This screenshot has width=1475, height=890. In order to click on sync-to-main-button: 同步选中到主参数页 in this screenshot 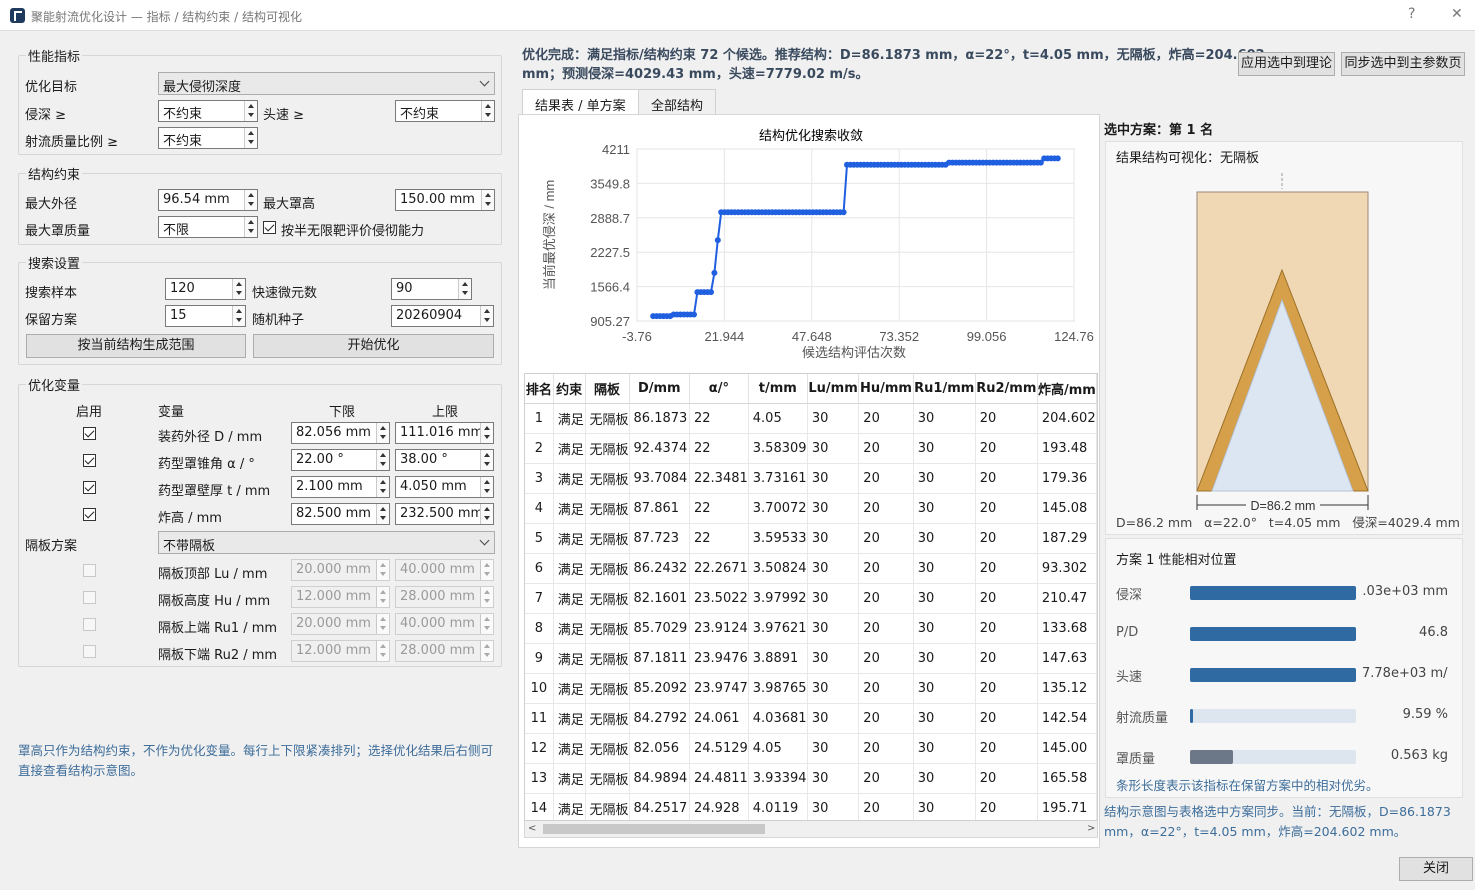, I will do `click(1403, 64)`.